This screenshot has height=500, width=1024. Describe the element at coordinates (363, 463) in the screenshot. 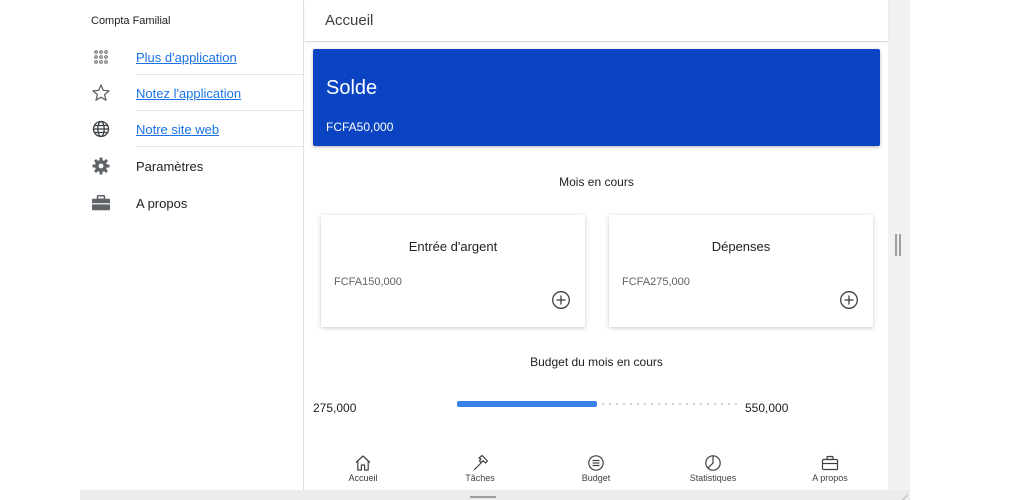

I see `home-icon` at that location.